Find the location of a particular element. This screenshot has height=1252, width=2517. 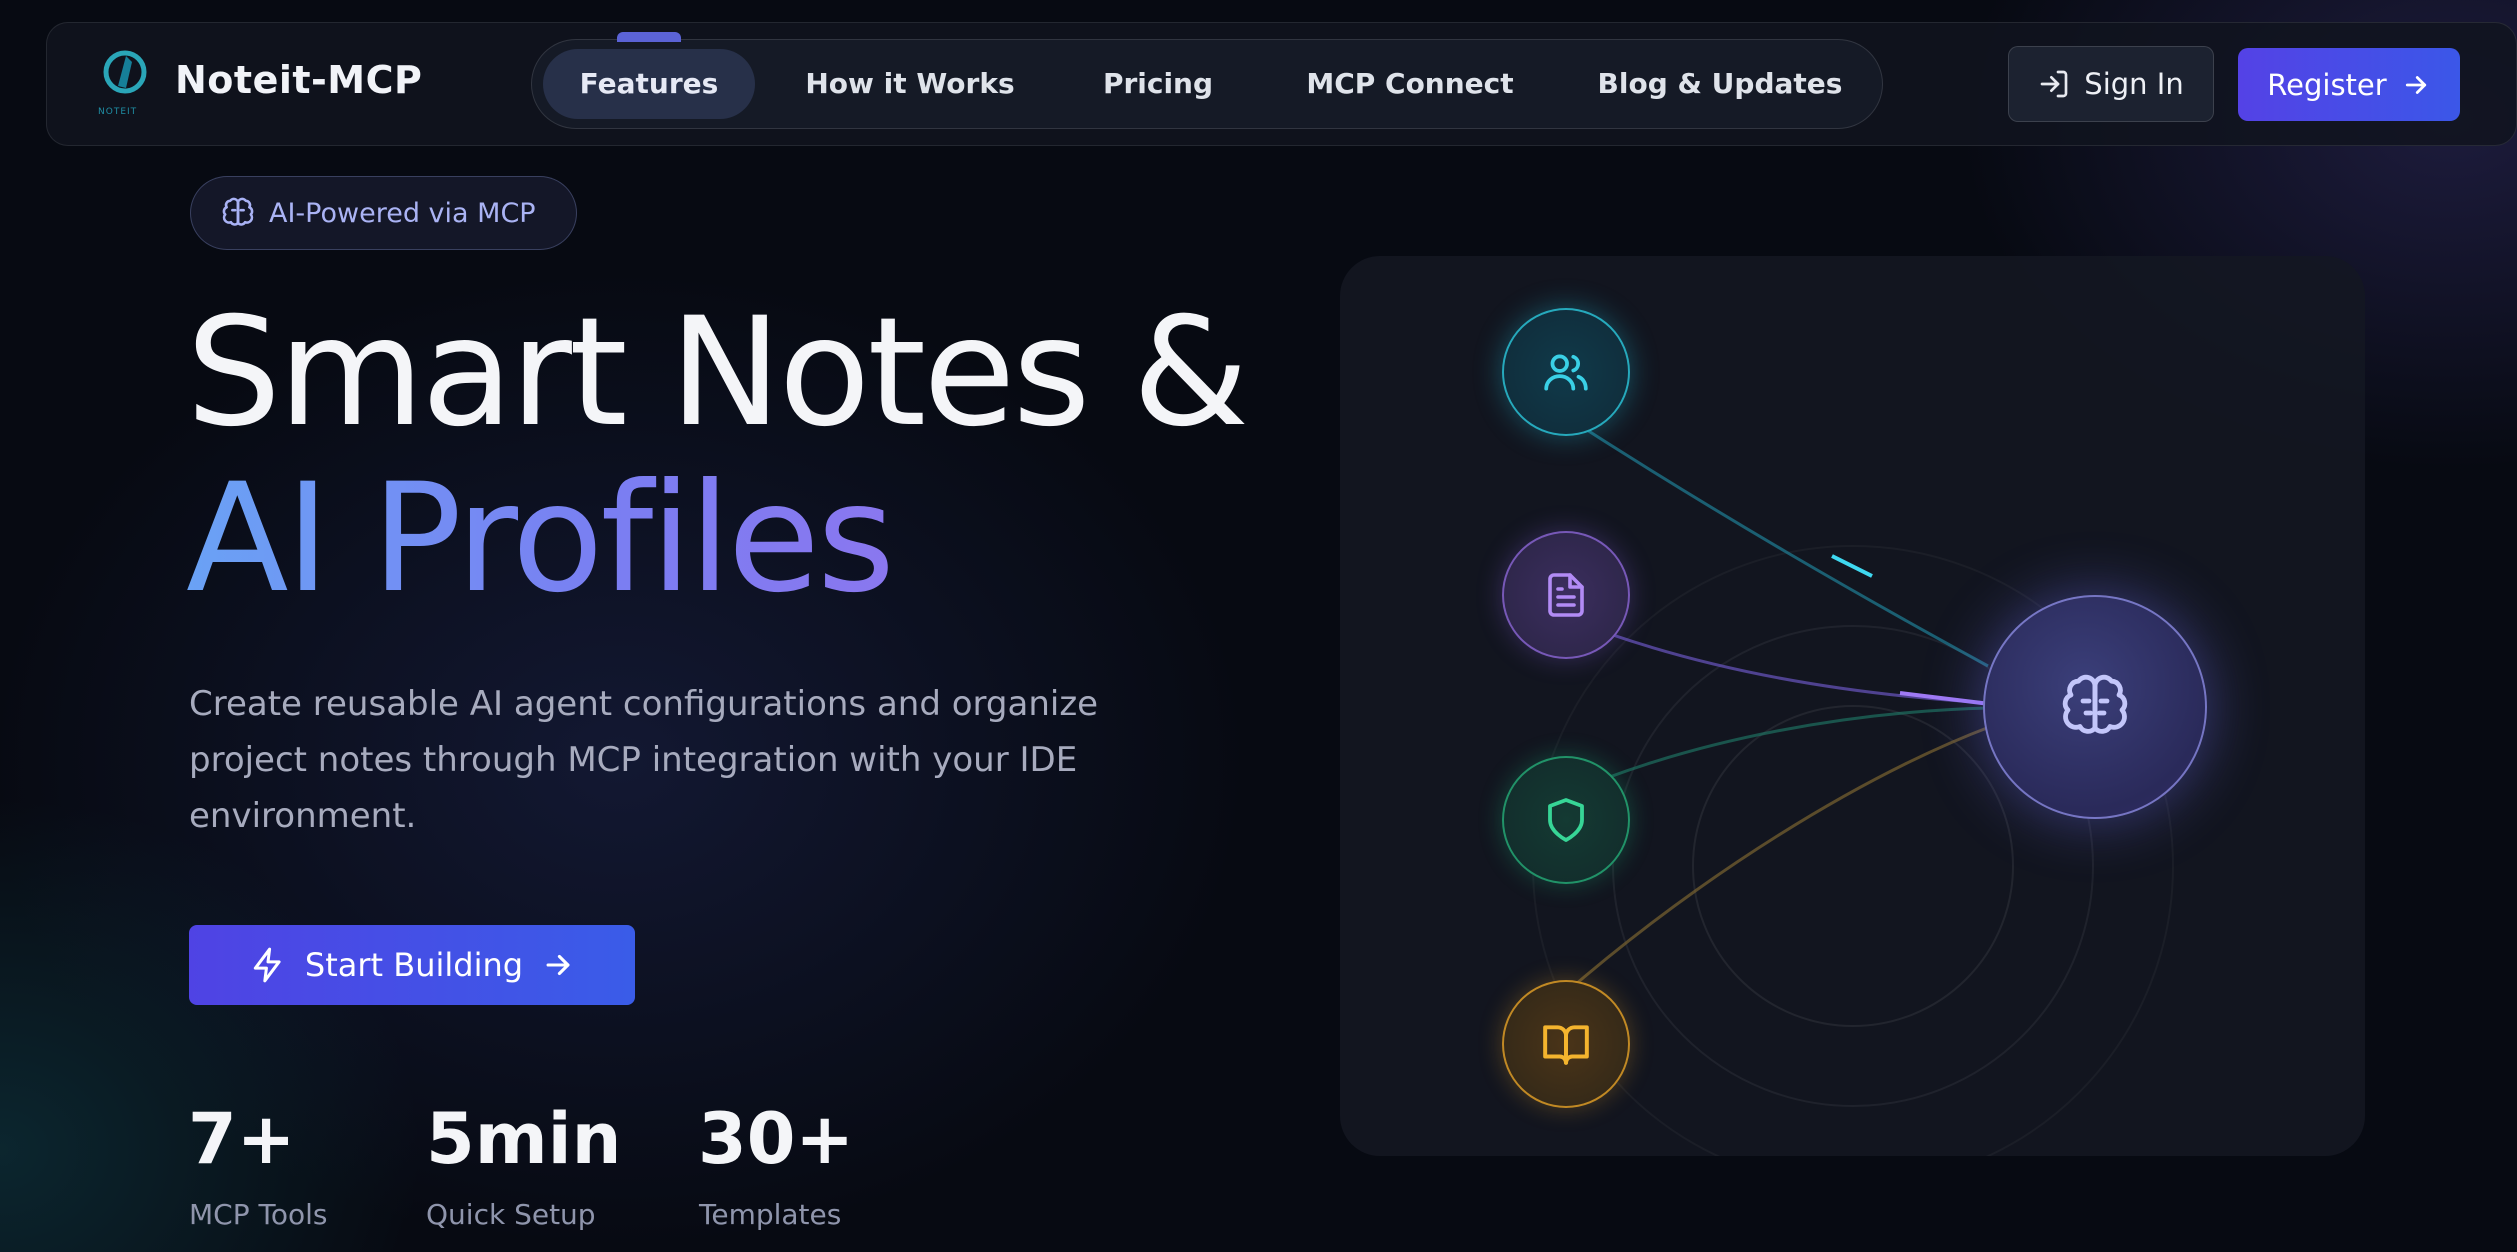

stat-templates-label: Templates is located at coordinates (770, 1214).